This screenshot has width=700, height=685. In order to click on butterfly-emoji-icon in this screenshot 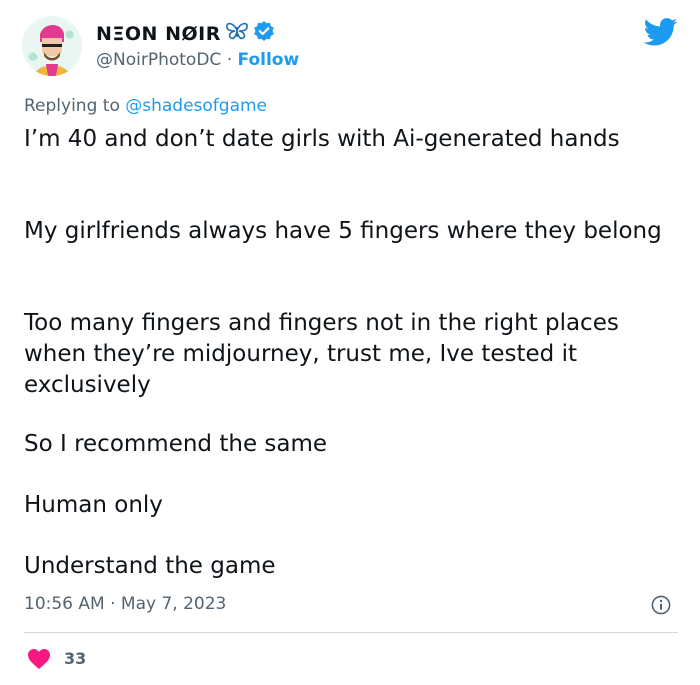, I will do `click(237, 33)`.